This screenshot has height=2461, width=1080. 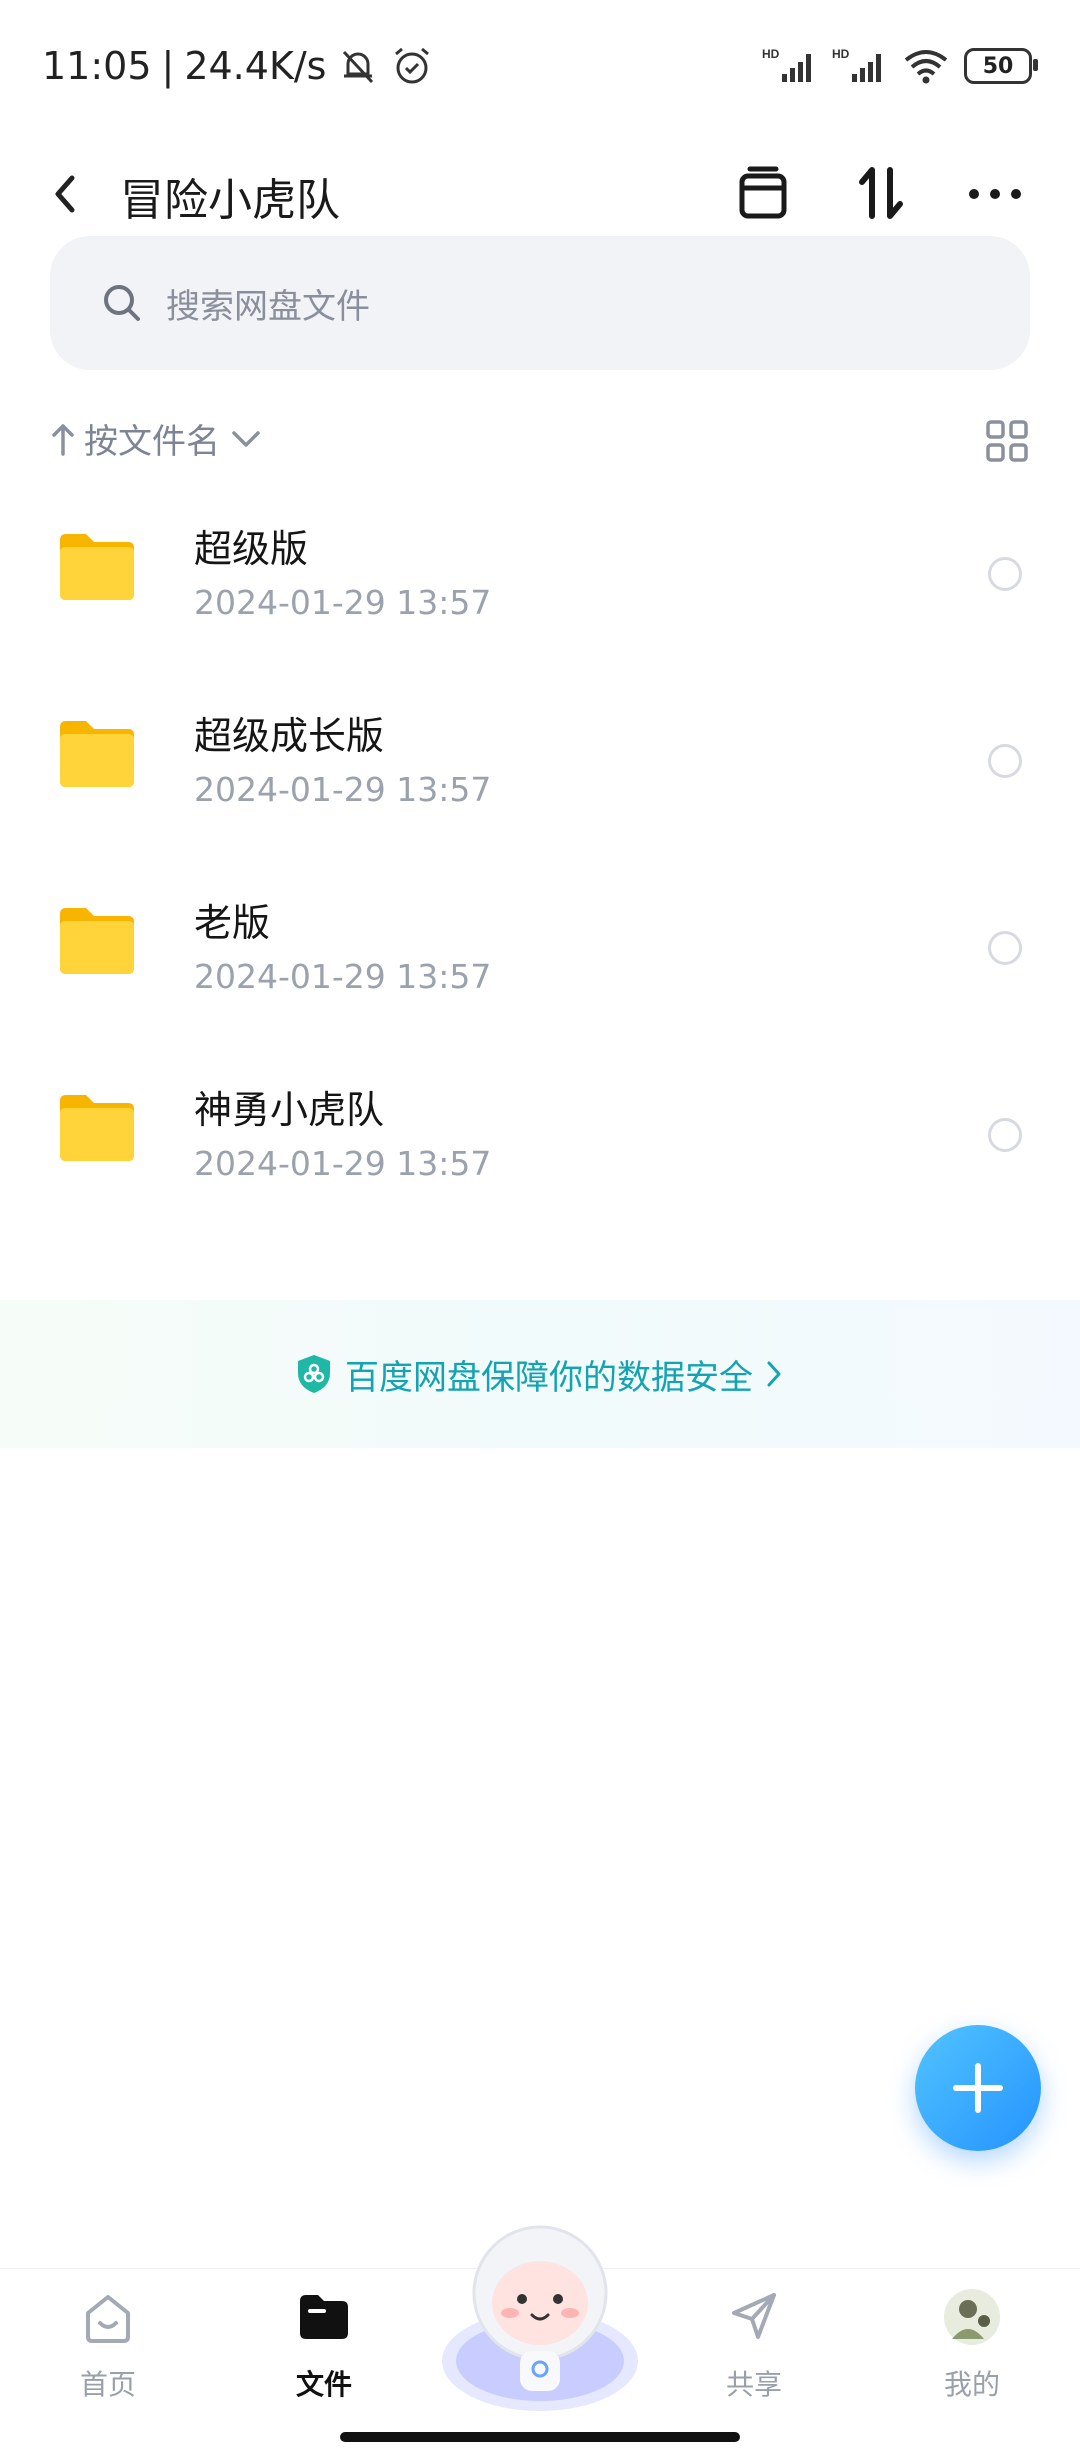 I want to click on nav-item-share: 共享, so click(x=754, y=2345).